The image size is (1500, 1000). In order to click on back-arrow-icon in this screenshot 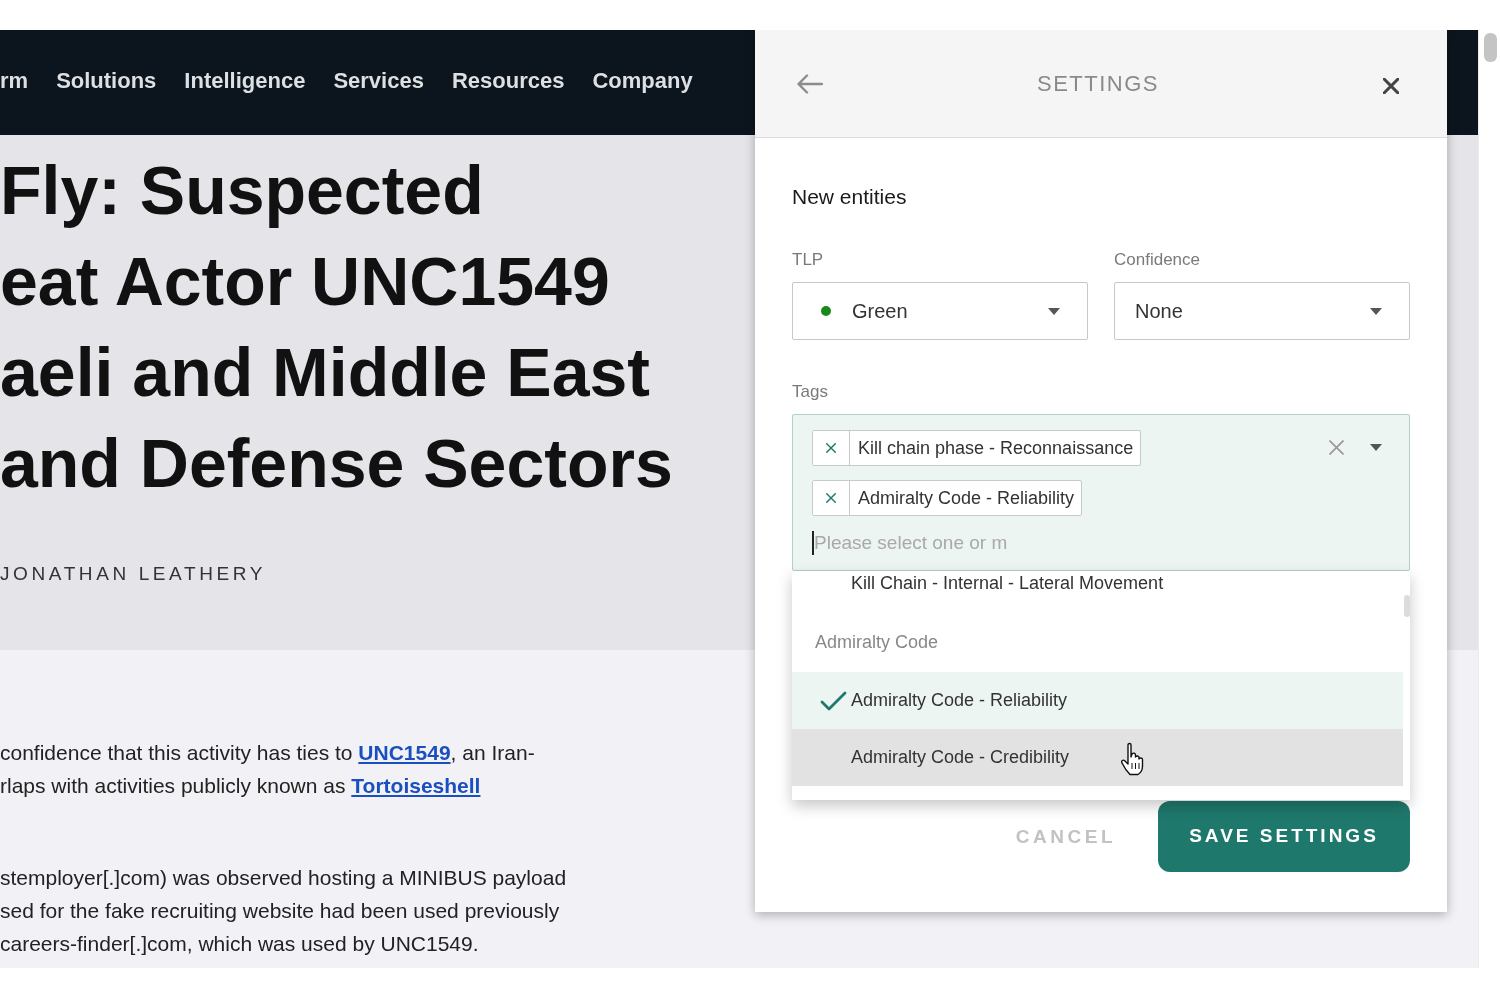, I will do `click(810, 83)`.